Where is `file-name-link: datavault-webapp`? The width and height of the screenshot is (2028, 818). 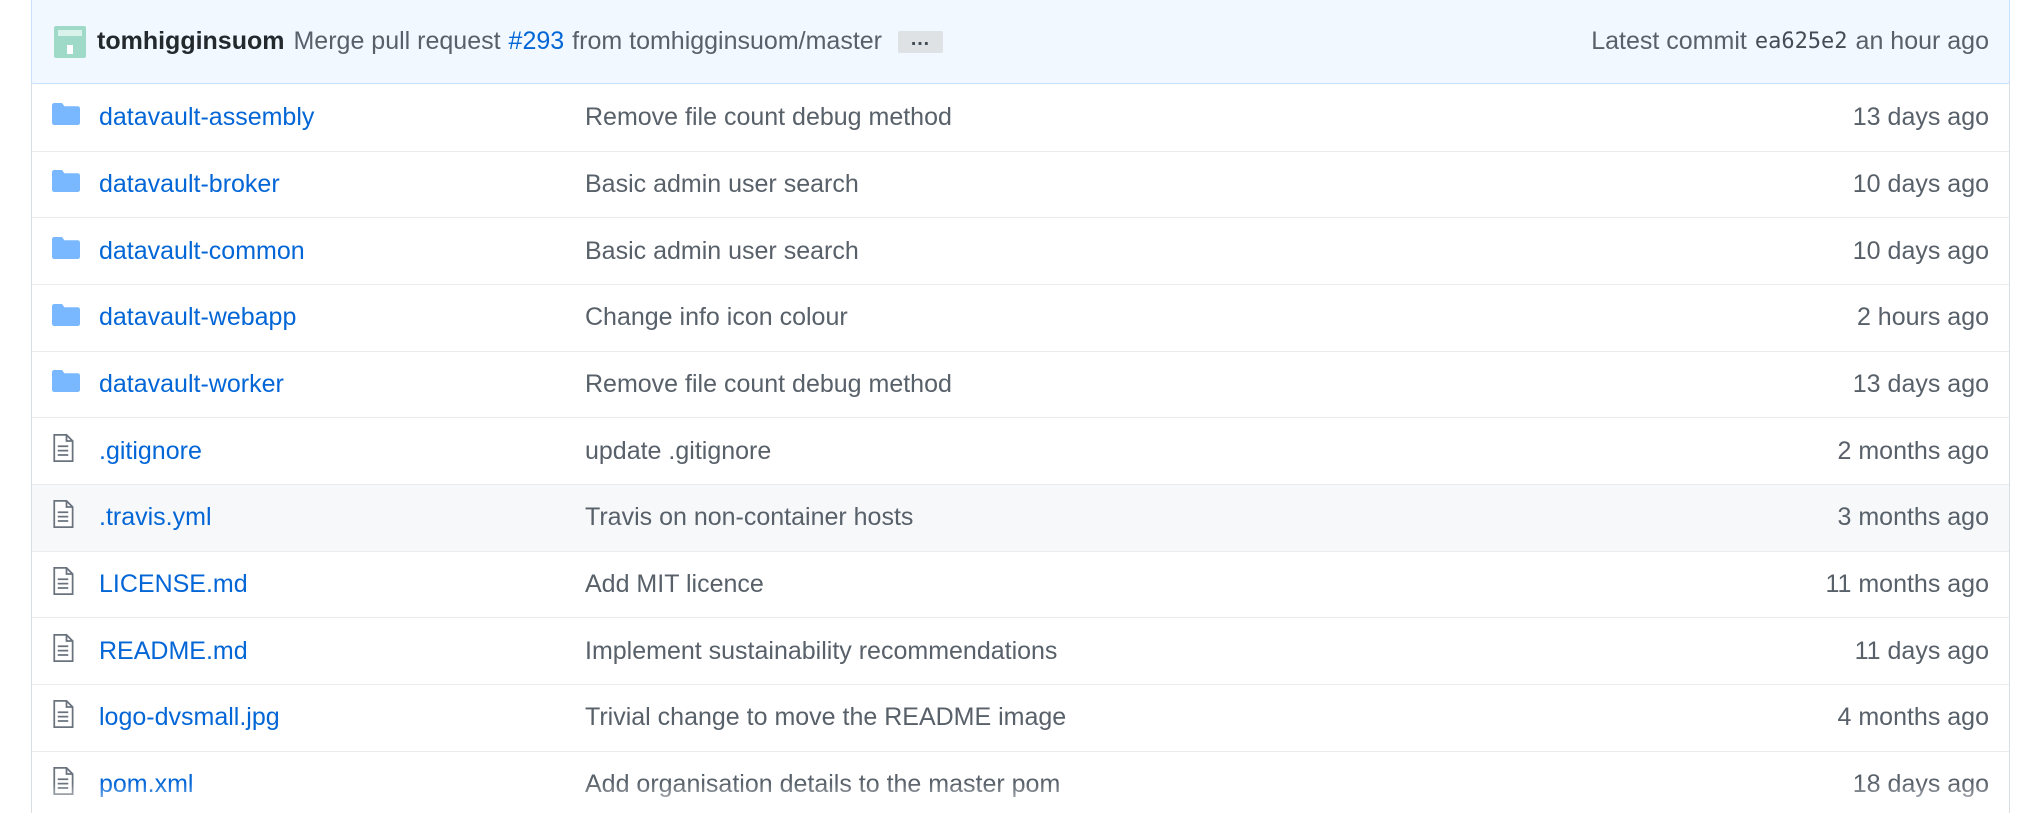
file-name-link: datavault-webapp is located at coordinates (197, 317).